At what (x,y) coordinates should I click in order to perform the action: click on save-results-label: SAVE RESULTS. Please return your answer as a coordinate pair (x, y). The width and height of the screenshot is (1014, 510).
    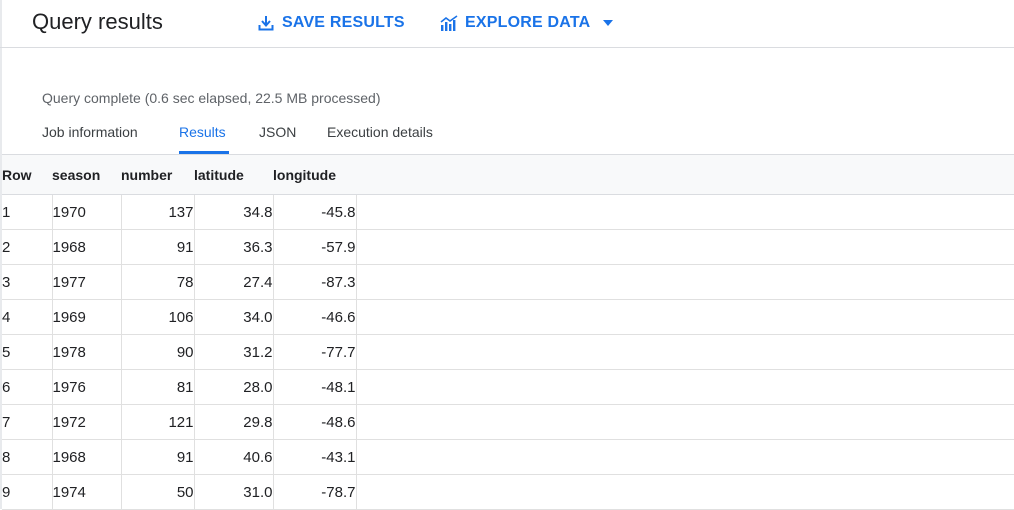
    Looking at the image, I should click on (343, 22).